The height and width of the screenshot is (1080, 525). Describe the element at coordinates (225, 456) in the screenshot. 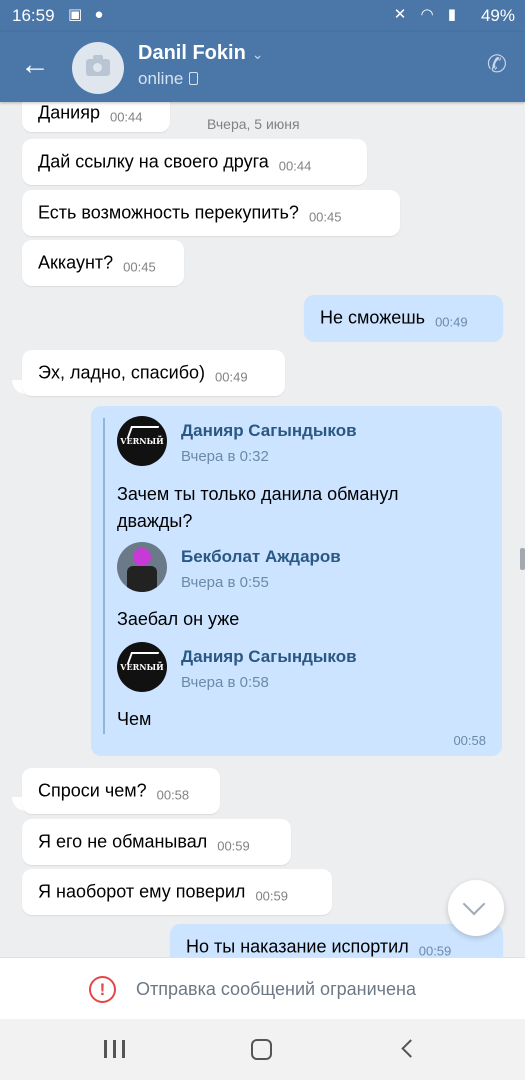

I see `forward-date: Вчера в 0:32` at that location.